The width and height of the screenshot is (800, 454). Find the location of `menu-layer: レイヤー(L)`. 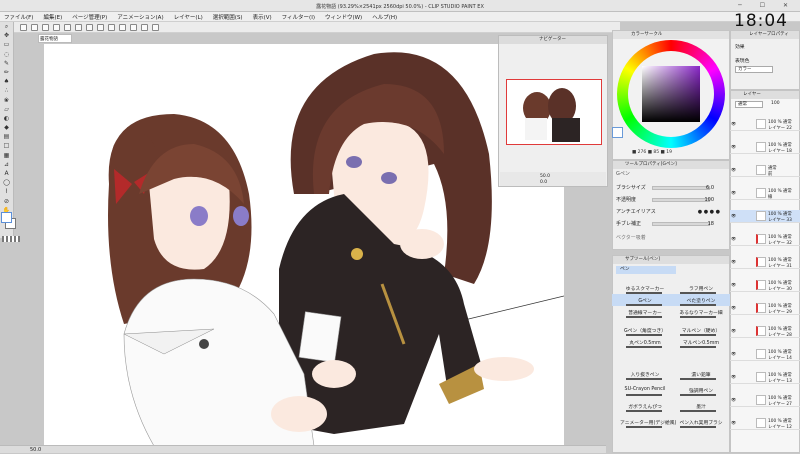

menu-layer: レイヤー(L) is located at coordinates (188, 17).